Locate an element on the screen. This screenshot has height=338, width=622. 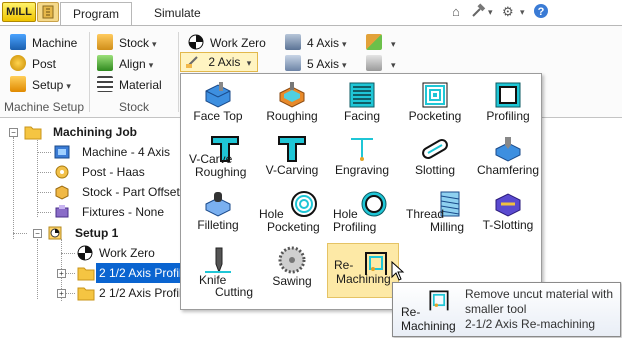
gallery-item-pocketing: Pocketing is located at coordinates (435, 103).